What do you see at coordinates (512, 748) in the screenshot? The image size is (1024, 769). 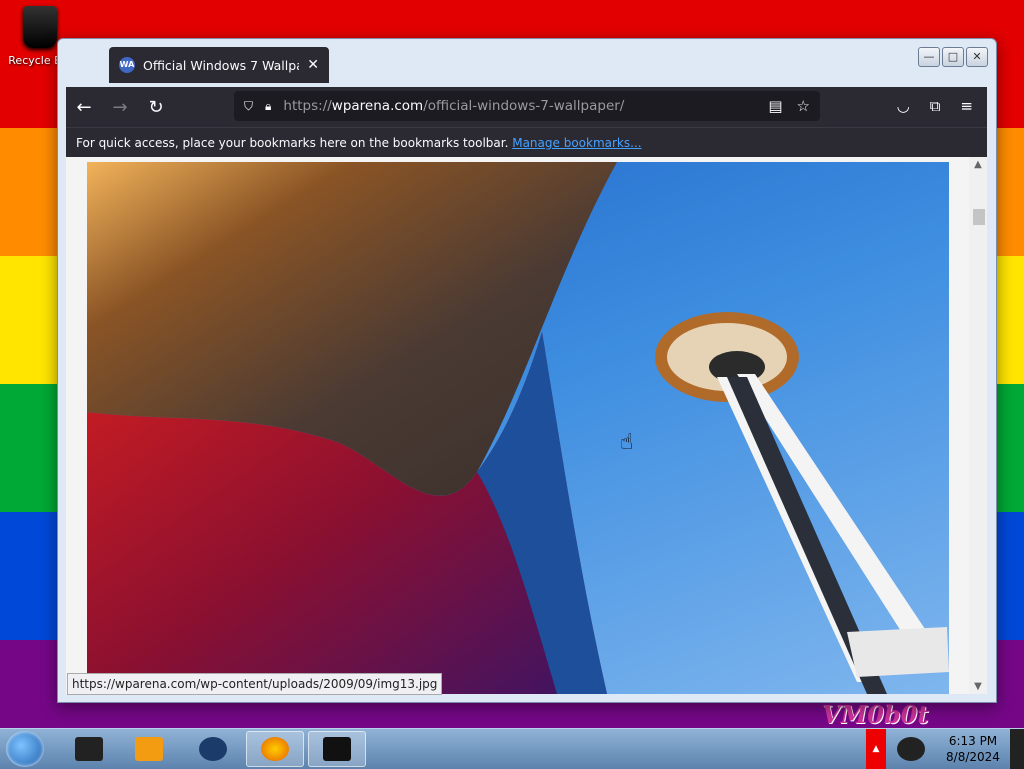 I see `taskbar: ▲ 6:13 PM 8/8/2024` at bounding box center [512, 748].